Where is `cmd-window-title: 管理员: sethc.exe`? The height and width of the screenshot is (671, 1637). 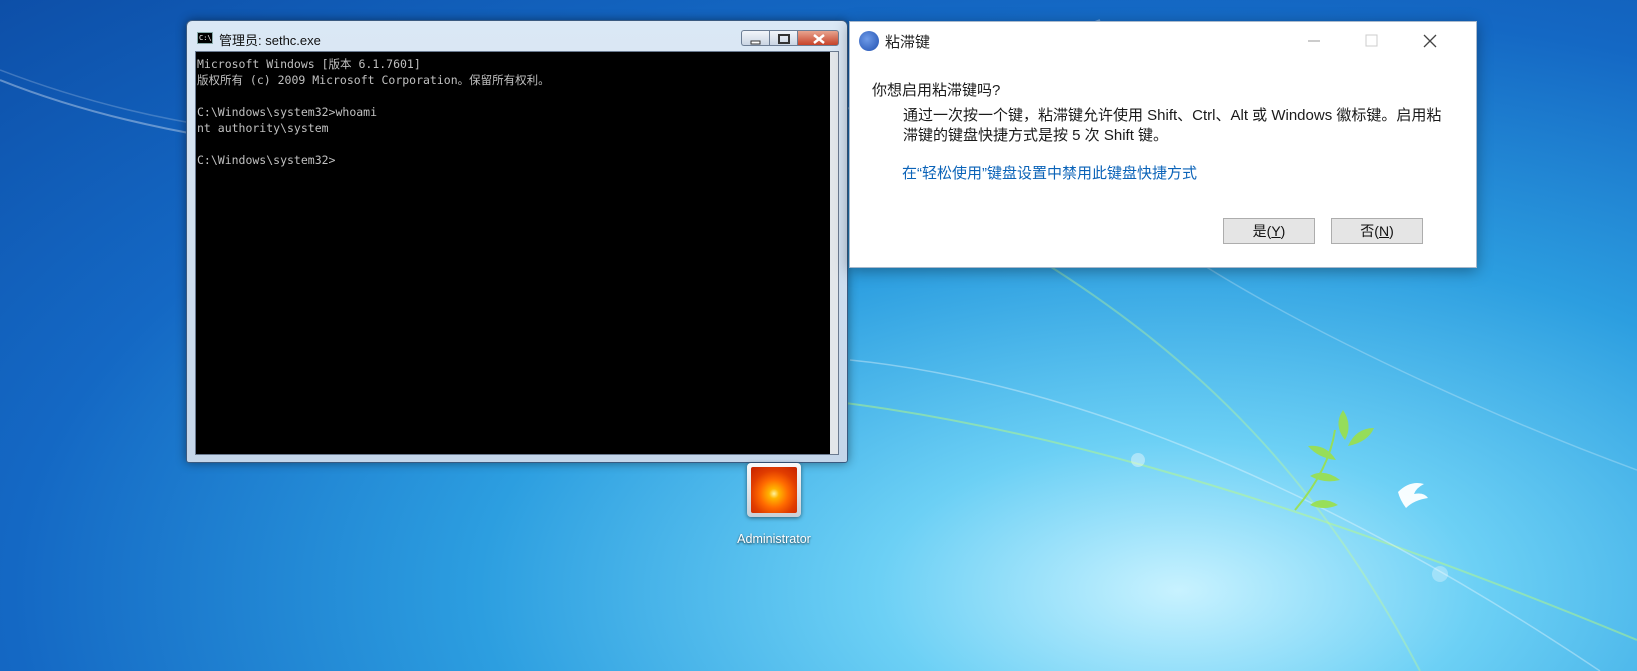
cmd-window-title: 管理员: sethc.exe is located at coordinates (270, 40).